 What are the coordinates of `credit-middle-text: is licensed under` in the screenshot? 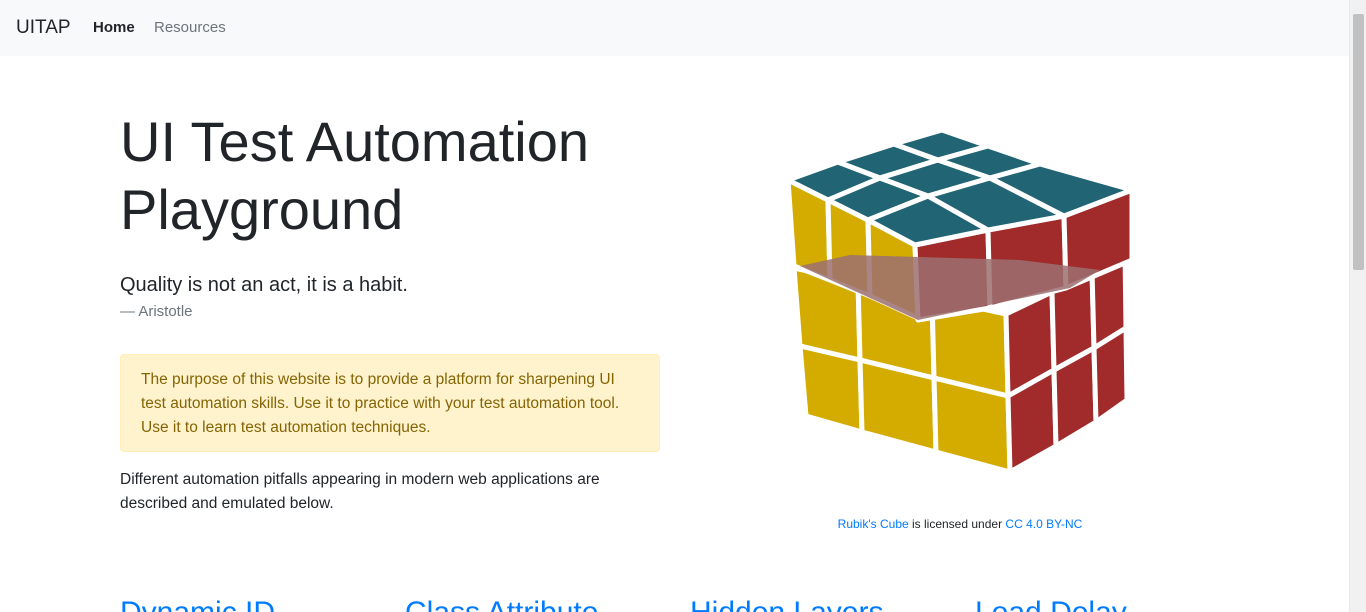 It's located at (957, 524).